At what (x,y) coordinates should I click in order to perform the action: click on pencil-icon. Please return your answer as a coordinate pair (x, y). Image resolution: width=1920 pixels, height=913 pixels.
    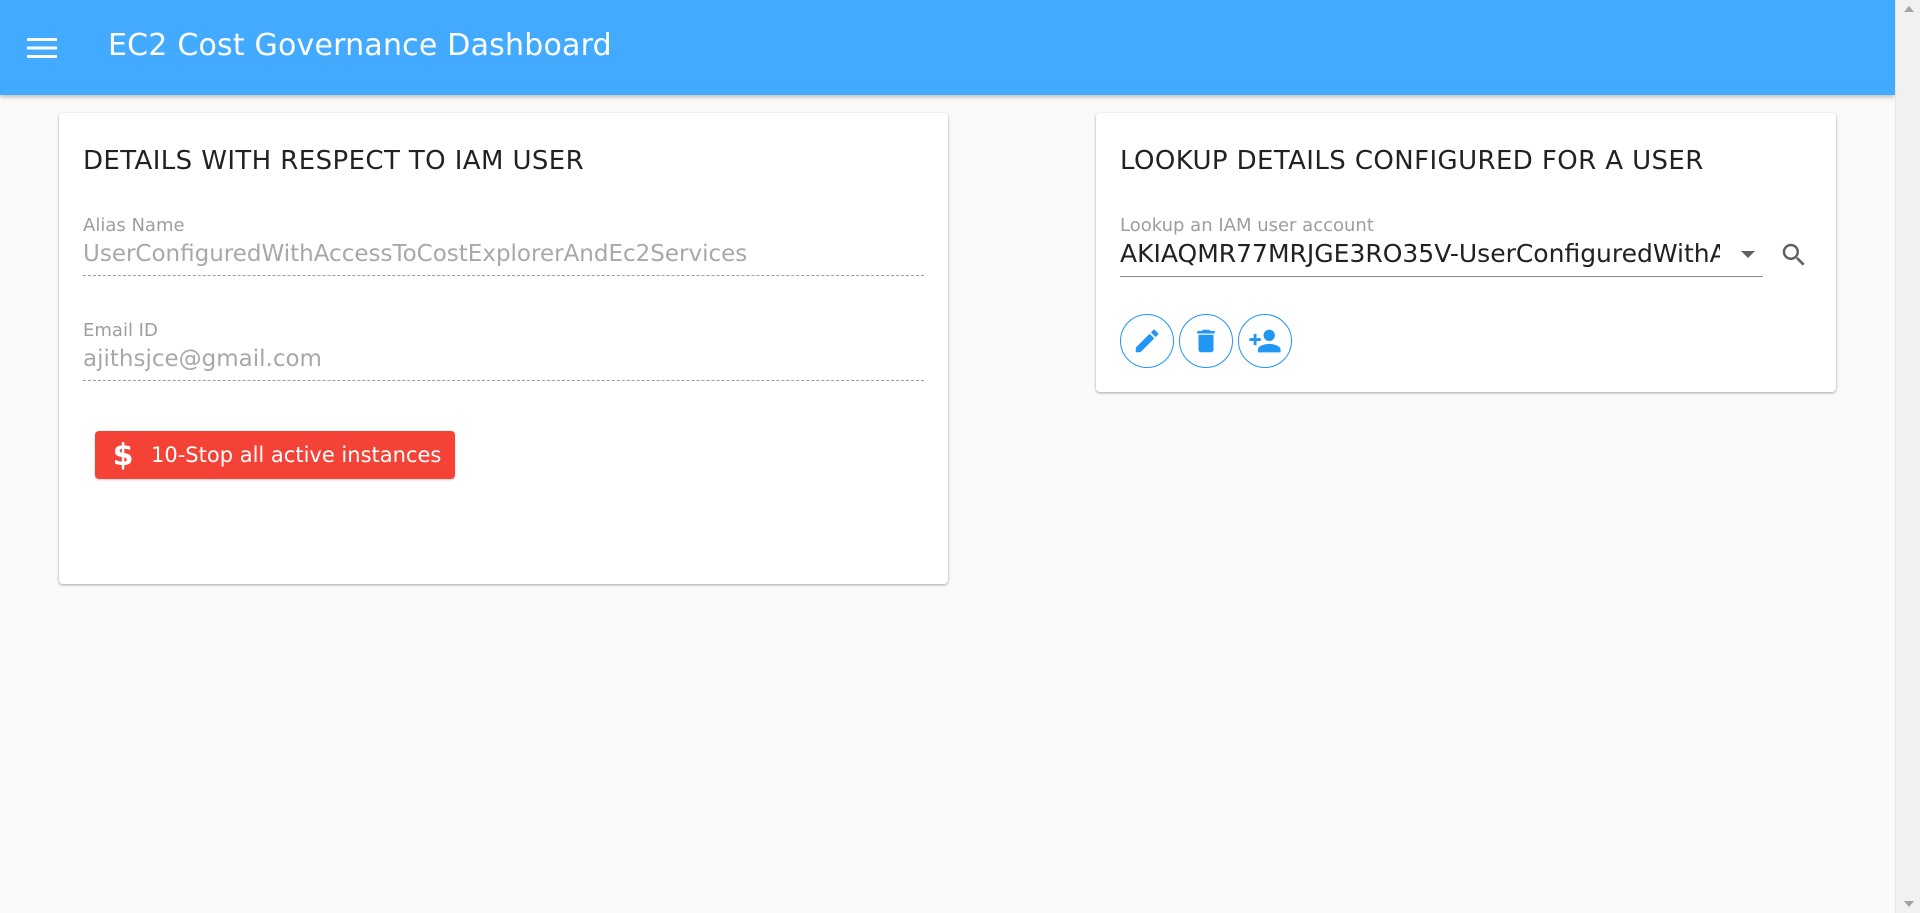
    Looking at the image, I should click on (1147, 341).